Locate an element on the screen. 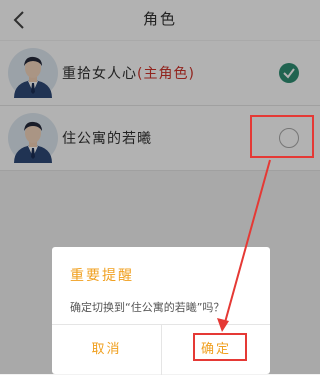 The width and height of the screenshot is (320, 375). annotation-highlight-radio is located at coordinates (282, 136).